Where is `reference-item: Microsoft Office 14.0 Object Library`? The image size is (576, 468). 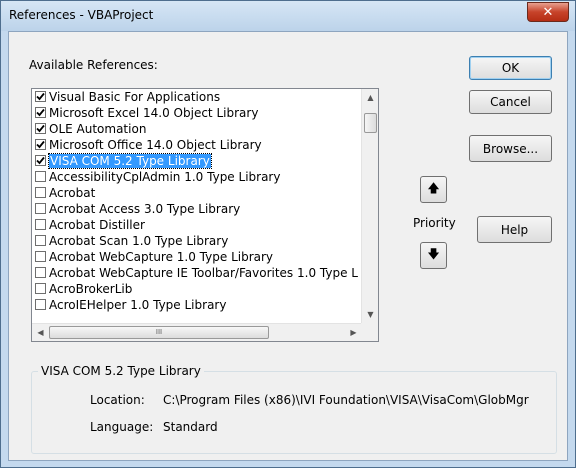
reference-item: Microsoft Office 14.0 Object Library is located at coordinates (197, 145).